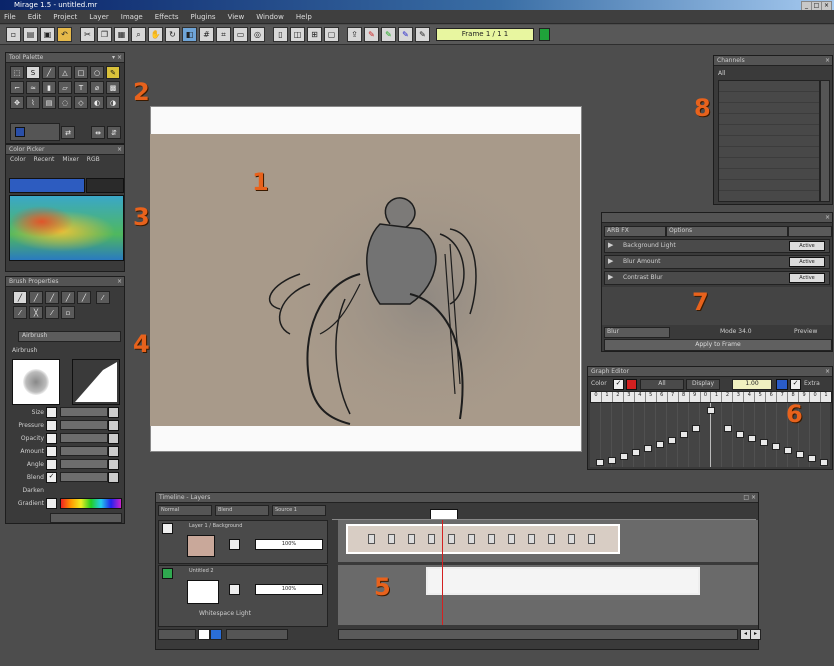  What do you see at coordinates (81, 72) in the screenshot?
I see `rectangle-icon: □` at bounding box center [81, 72].